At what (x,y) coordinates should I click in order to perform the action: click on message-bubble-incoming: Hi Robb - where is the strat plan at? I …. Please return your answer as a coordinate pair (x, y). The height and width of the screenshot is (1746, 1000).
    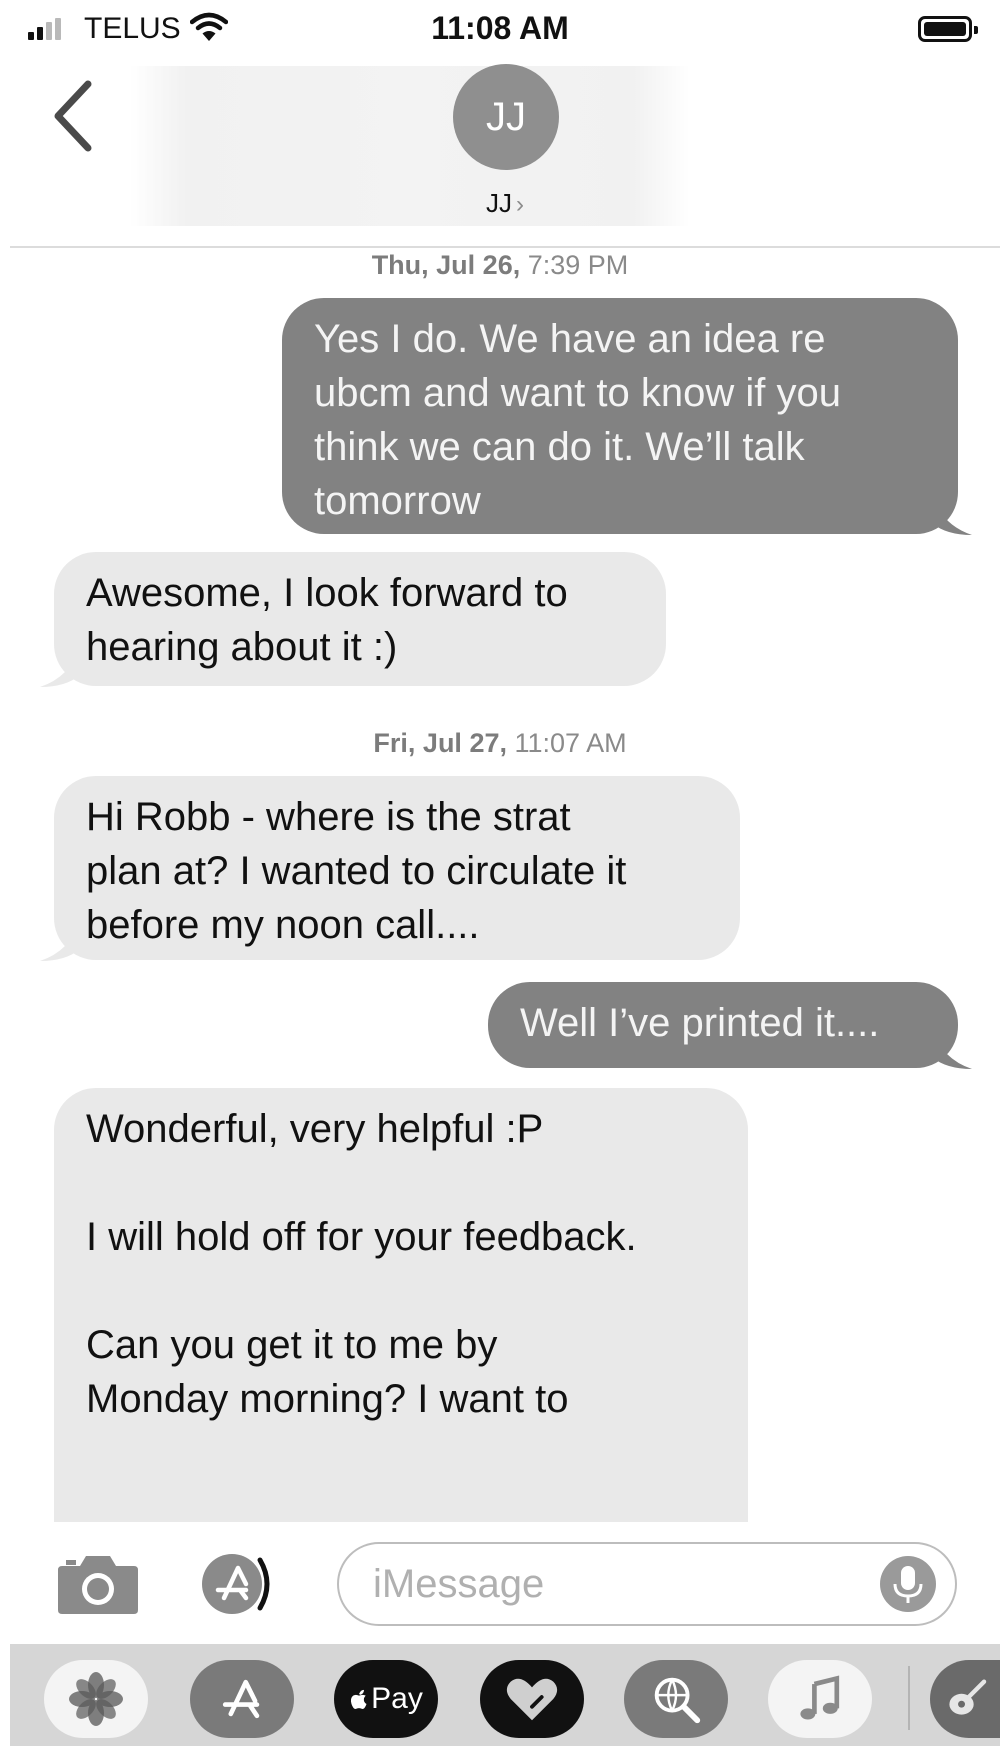
    Looking at the image, I should click on (390, 868).